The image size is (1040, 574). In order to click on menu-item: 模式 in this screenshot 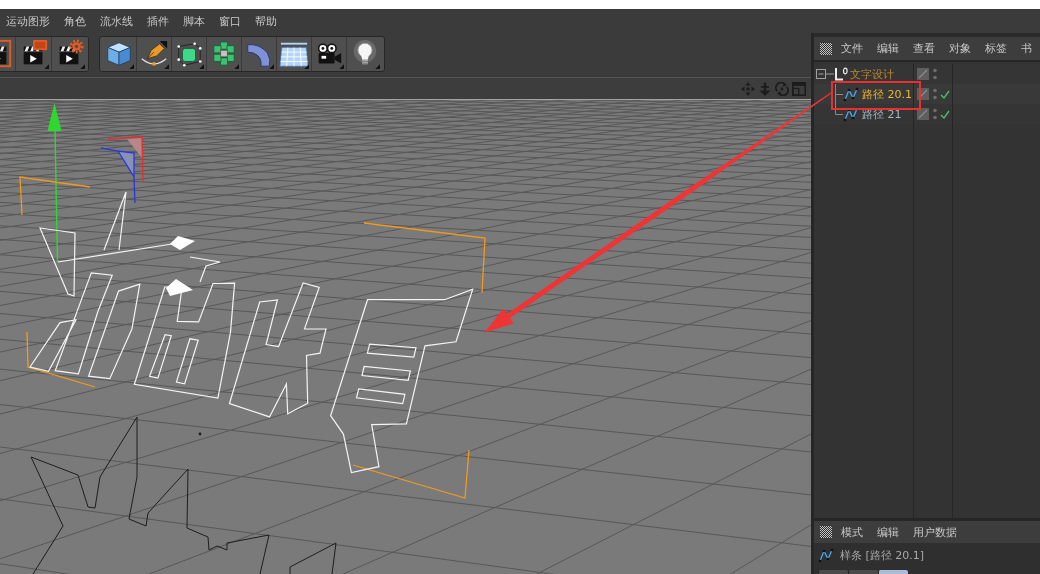, I will do `click(852, 532)`.